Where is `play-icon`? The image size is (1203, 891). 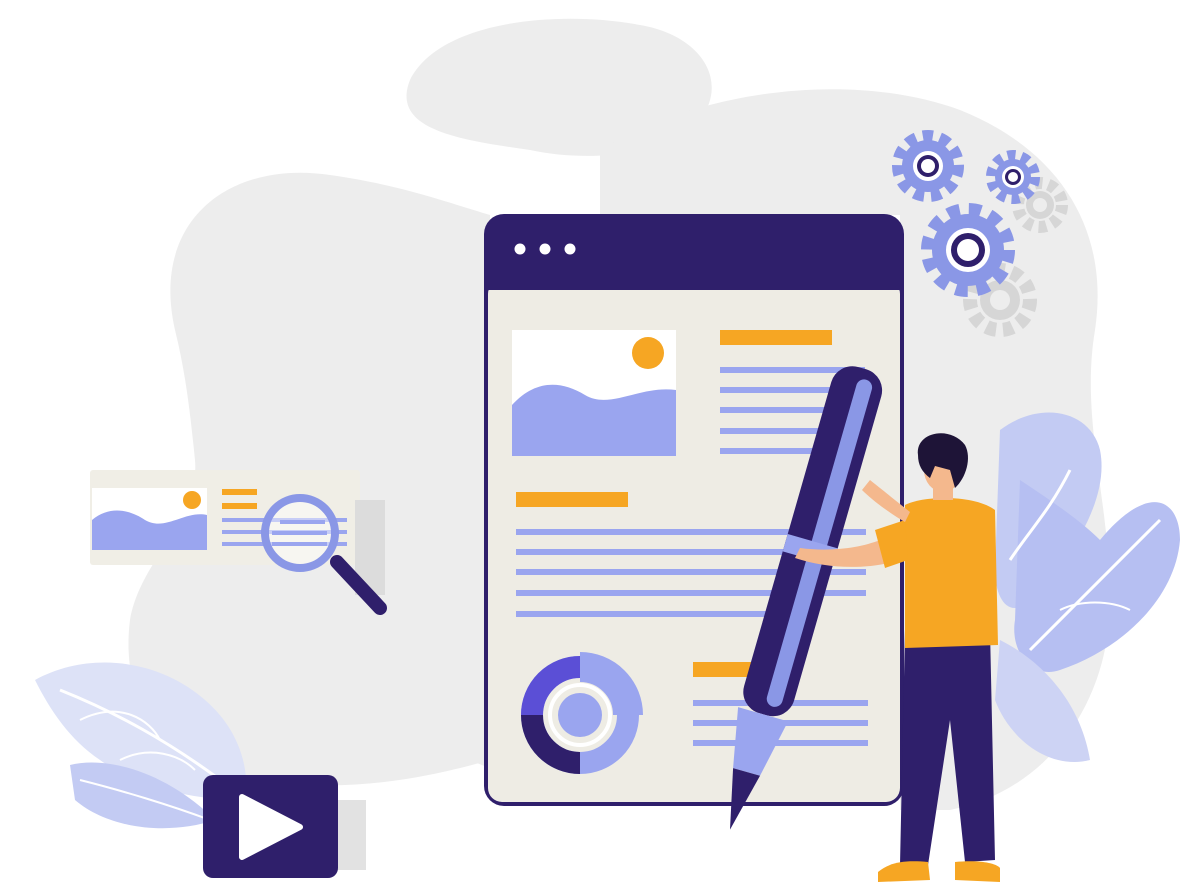
play-icon is located at coordinates (284, 826).